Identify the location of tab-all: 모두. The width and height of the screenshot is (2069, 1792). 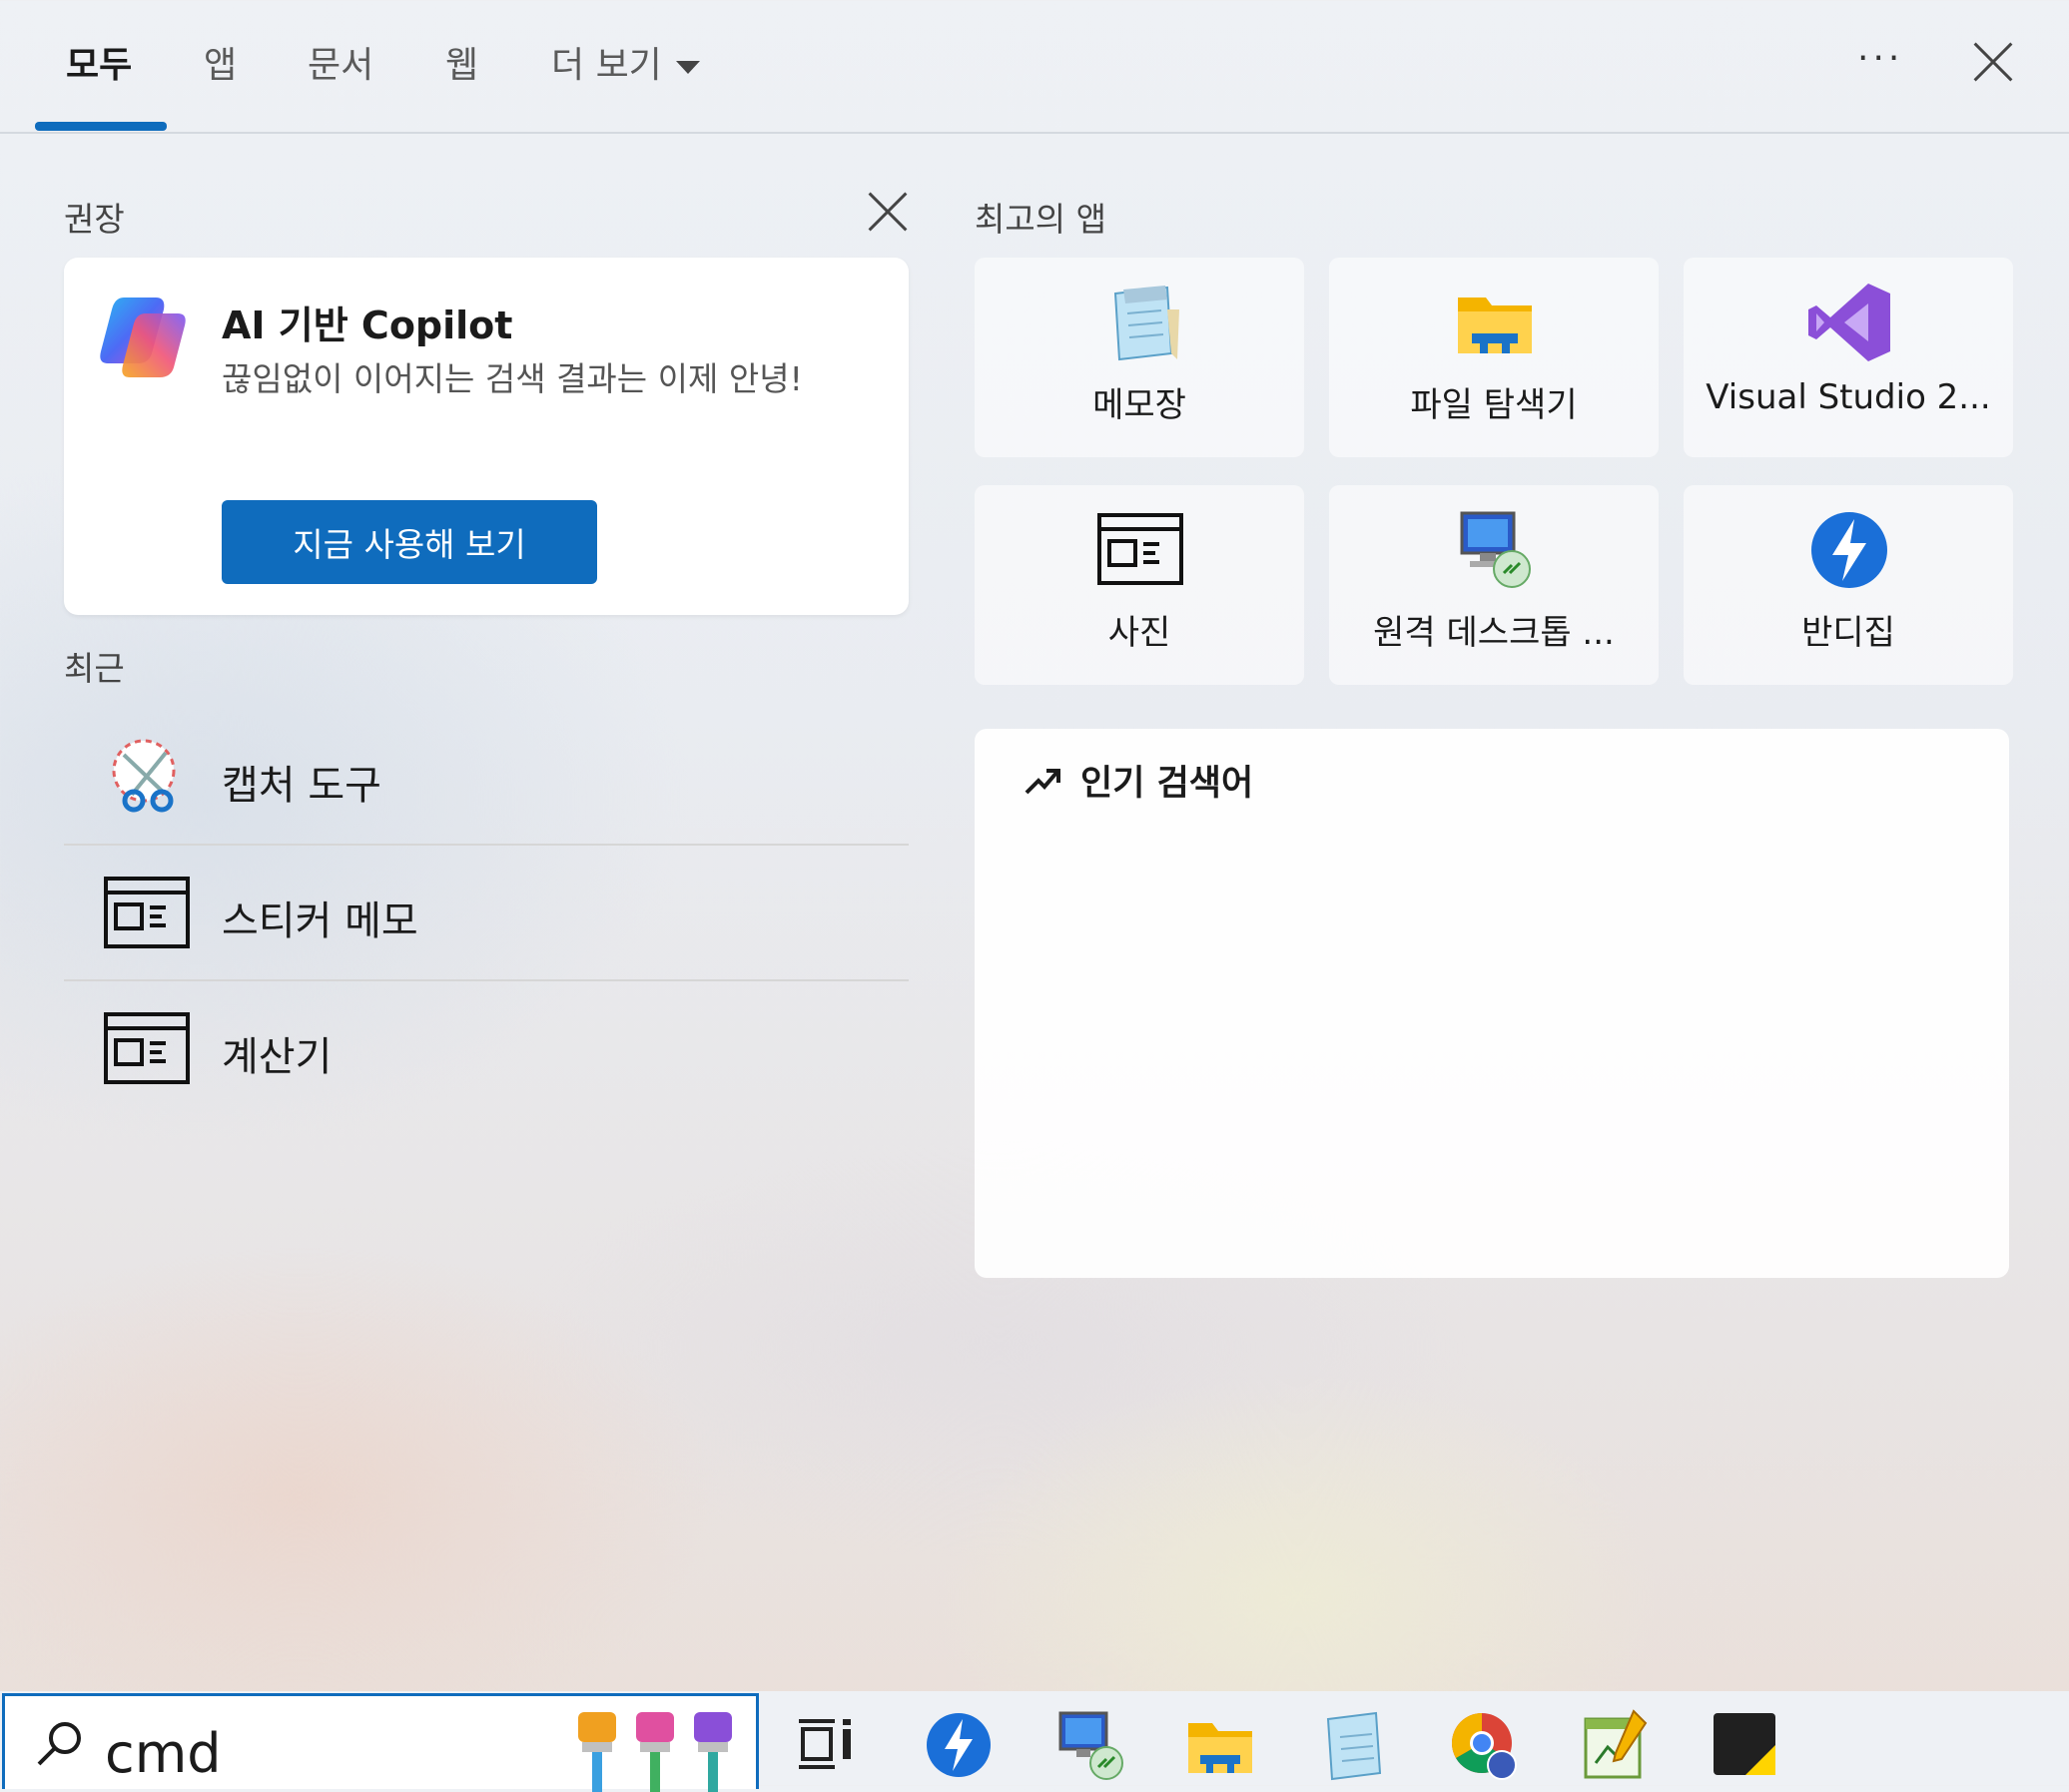
(99, 62).